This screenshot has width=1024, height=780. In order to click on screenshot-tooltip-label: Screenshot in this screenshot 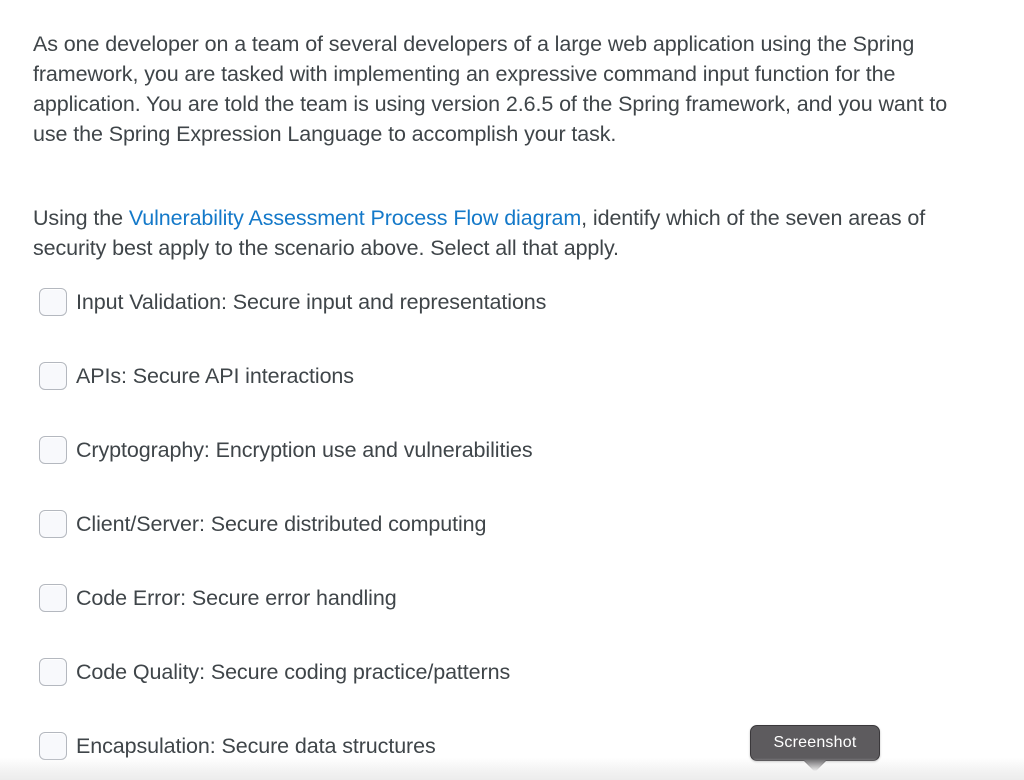, I will do `click(815, 742)`.